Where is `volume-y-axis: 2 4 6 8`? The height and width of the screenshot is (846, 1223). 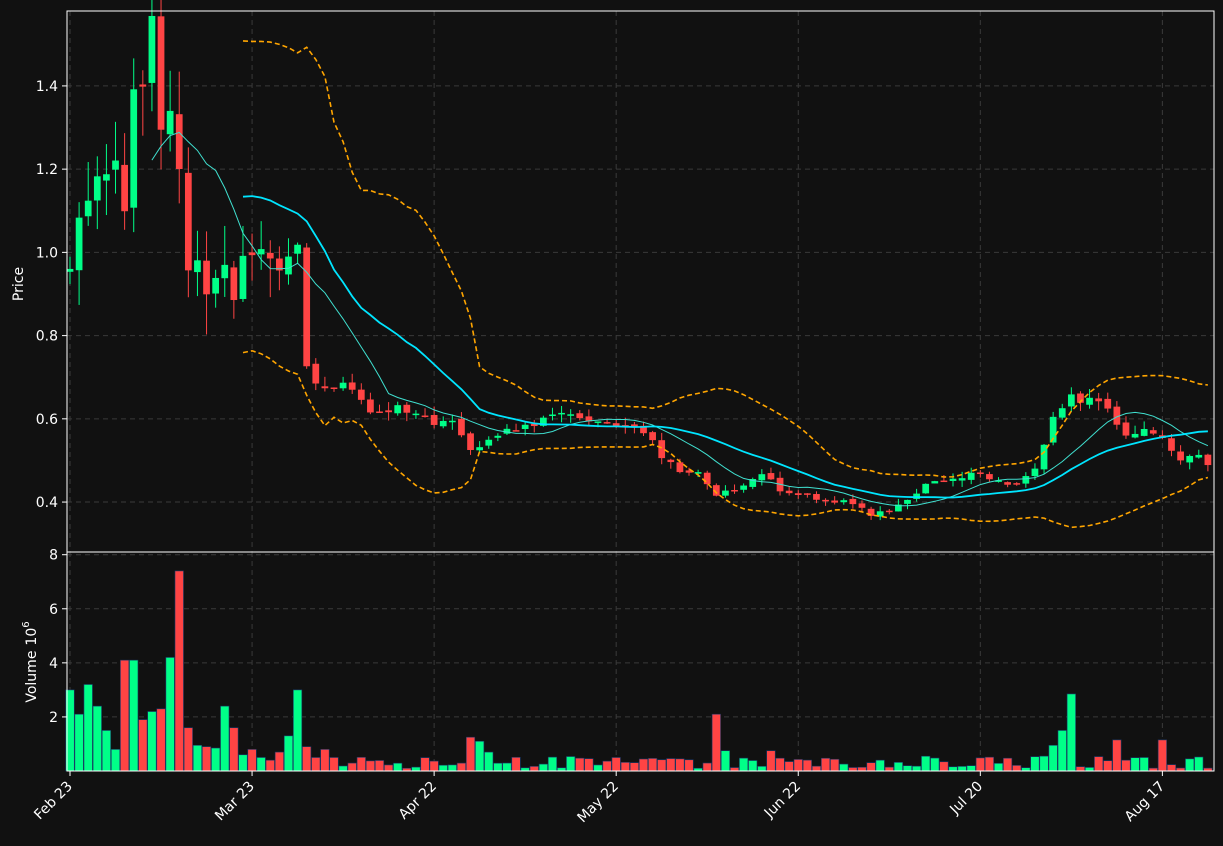
volume-y-axis: 2 4 6 8 is located at coordinates (58, 637).